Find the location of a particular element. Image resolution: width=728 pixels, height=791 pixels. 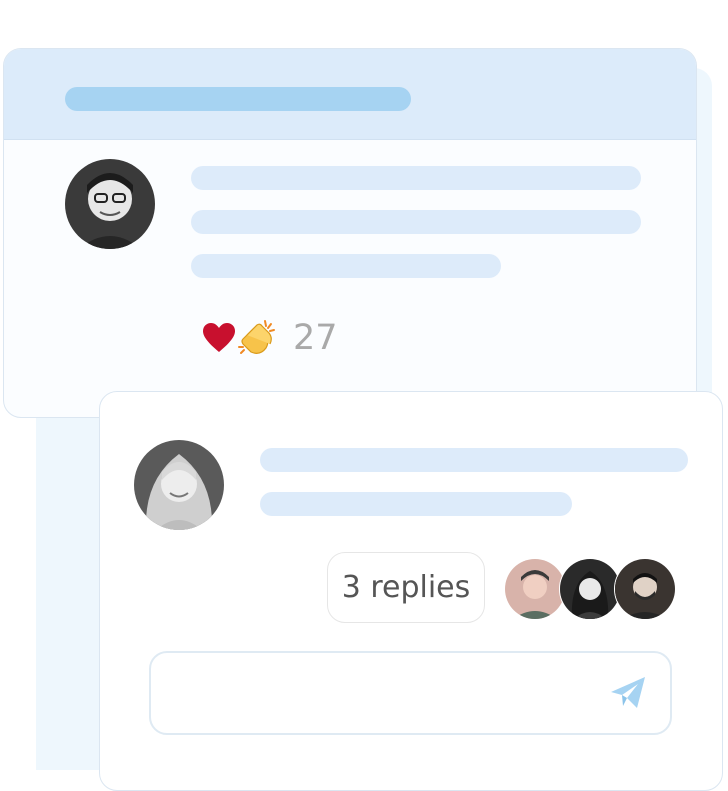

replies-label: 3 replies is located at coordinates (406, 587).